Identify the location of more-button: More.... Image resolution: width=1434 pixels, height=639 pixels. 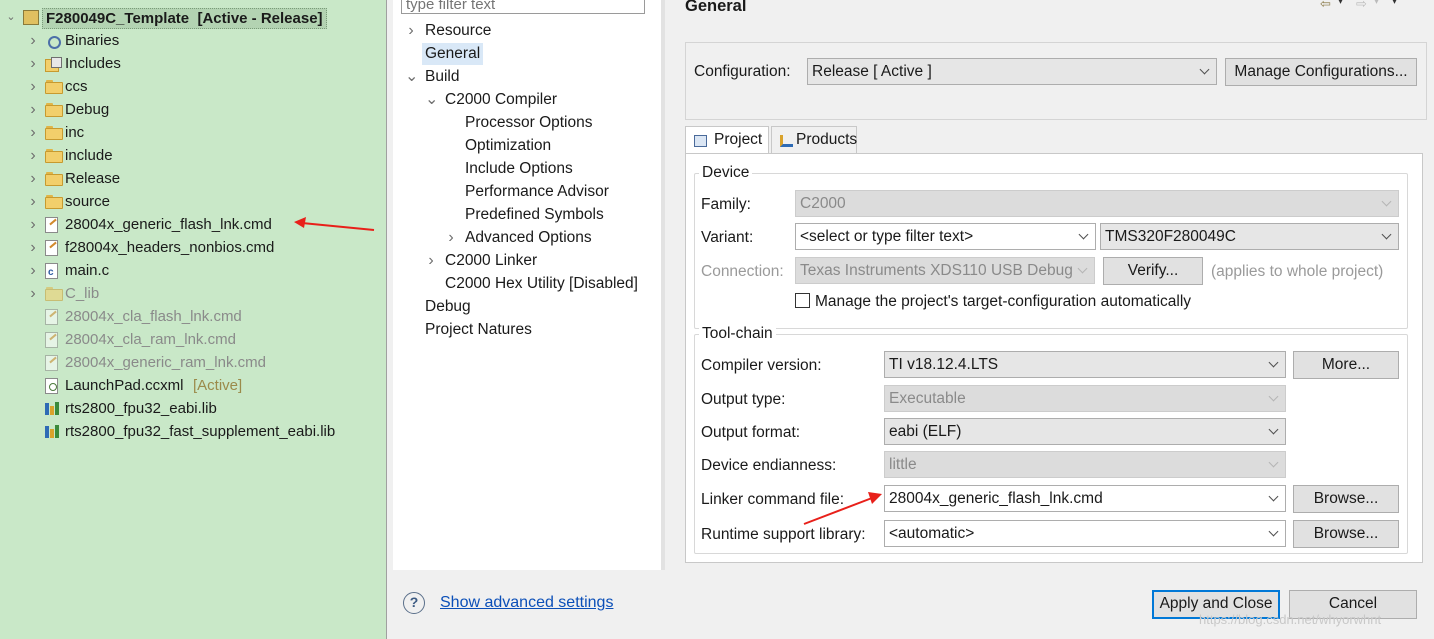
(1346, 365).